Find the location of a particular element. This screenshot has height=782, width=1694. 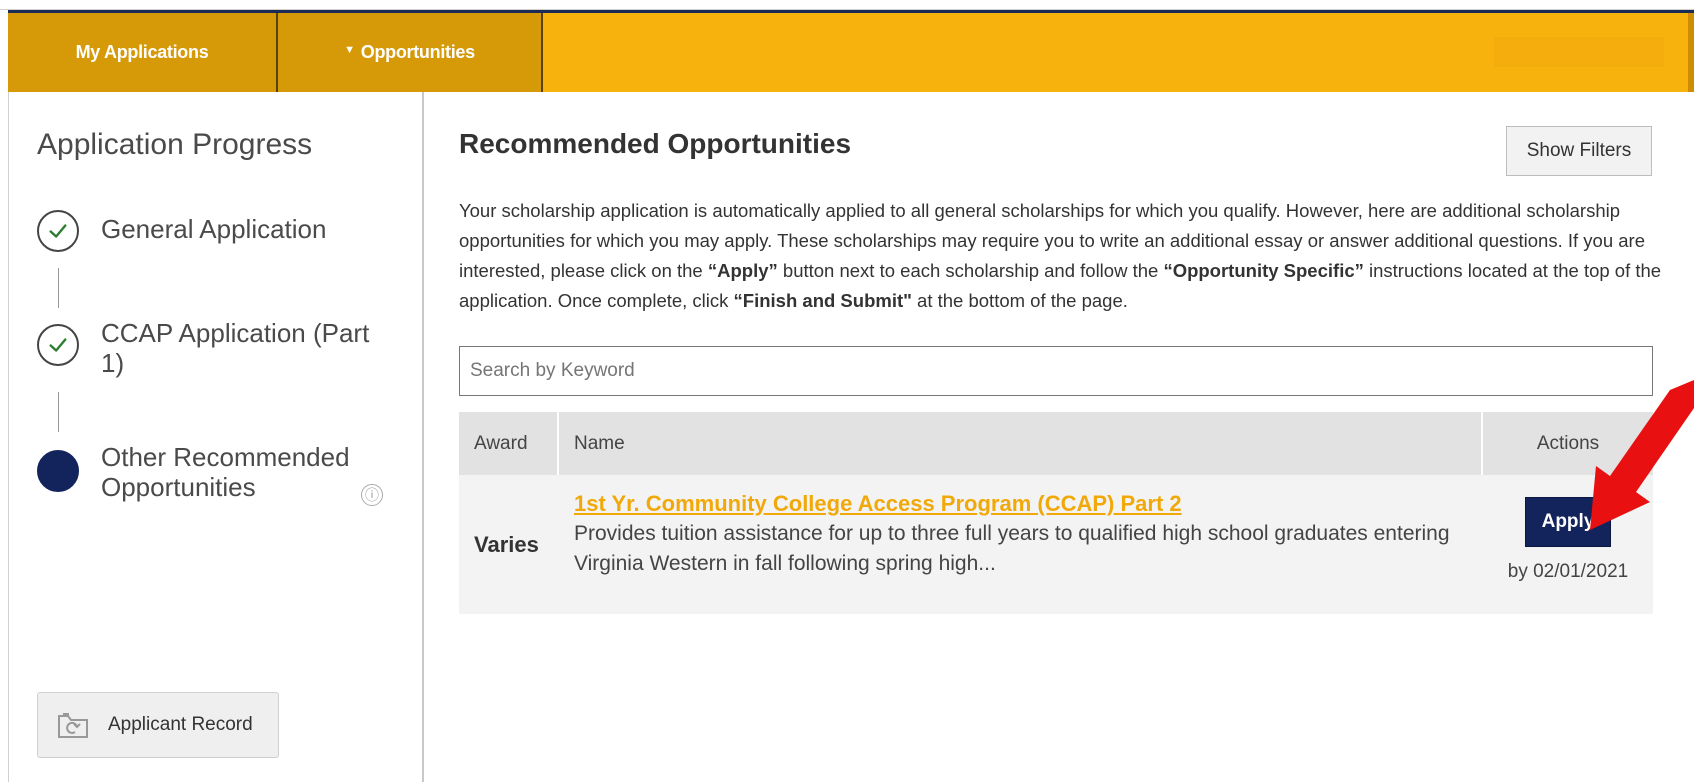

tab-my-applications: My Applications is located at coordinates (143, 52).